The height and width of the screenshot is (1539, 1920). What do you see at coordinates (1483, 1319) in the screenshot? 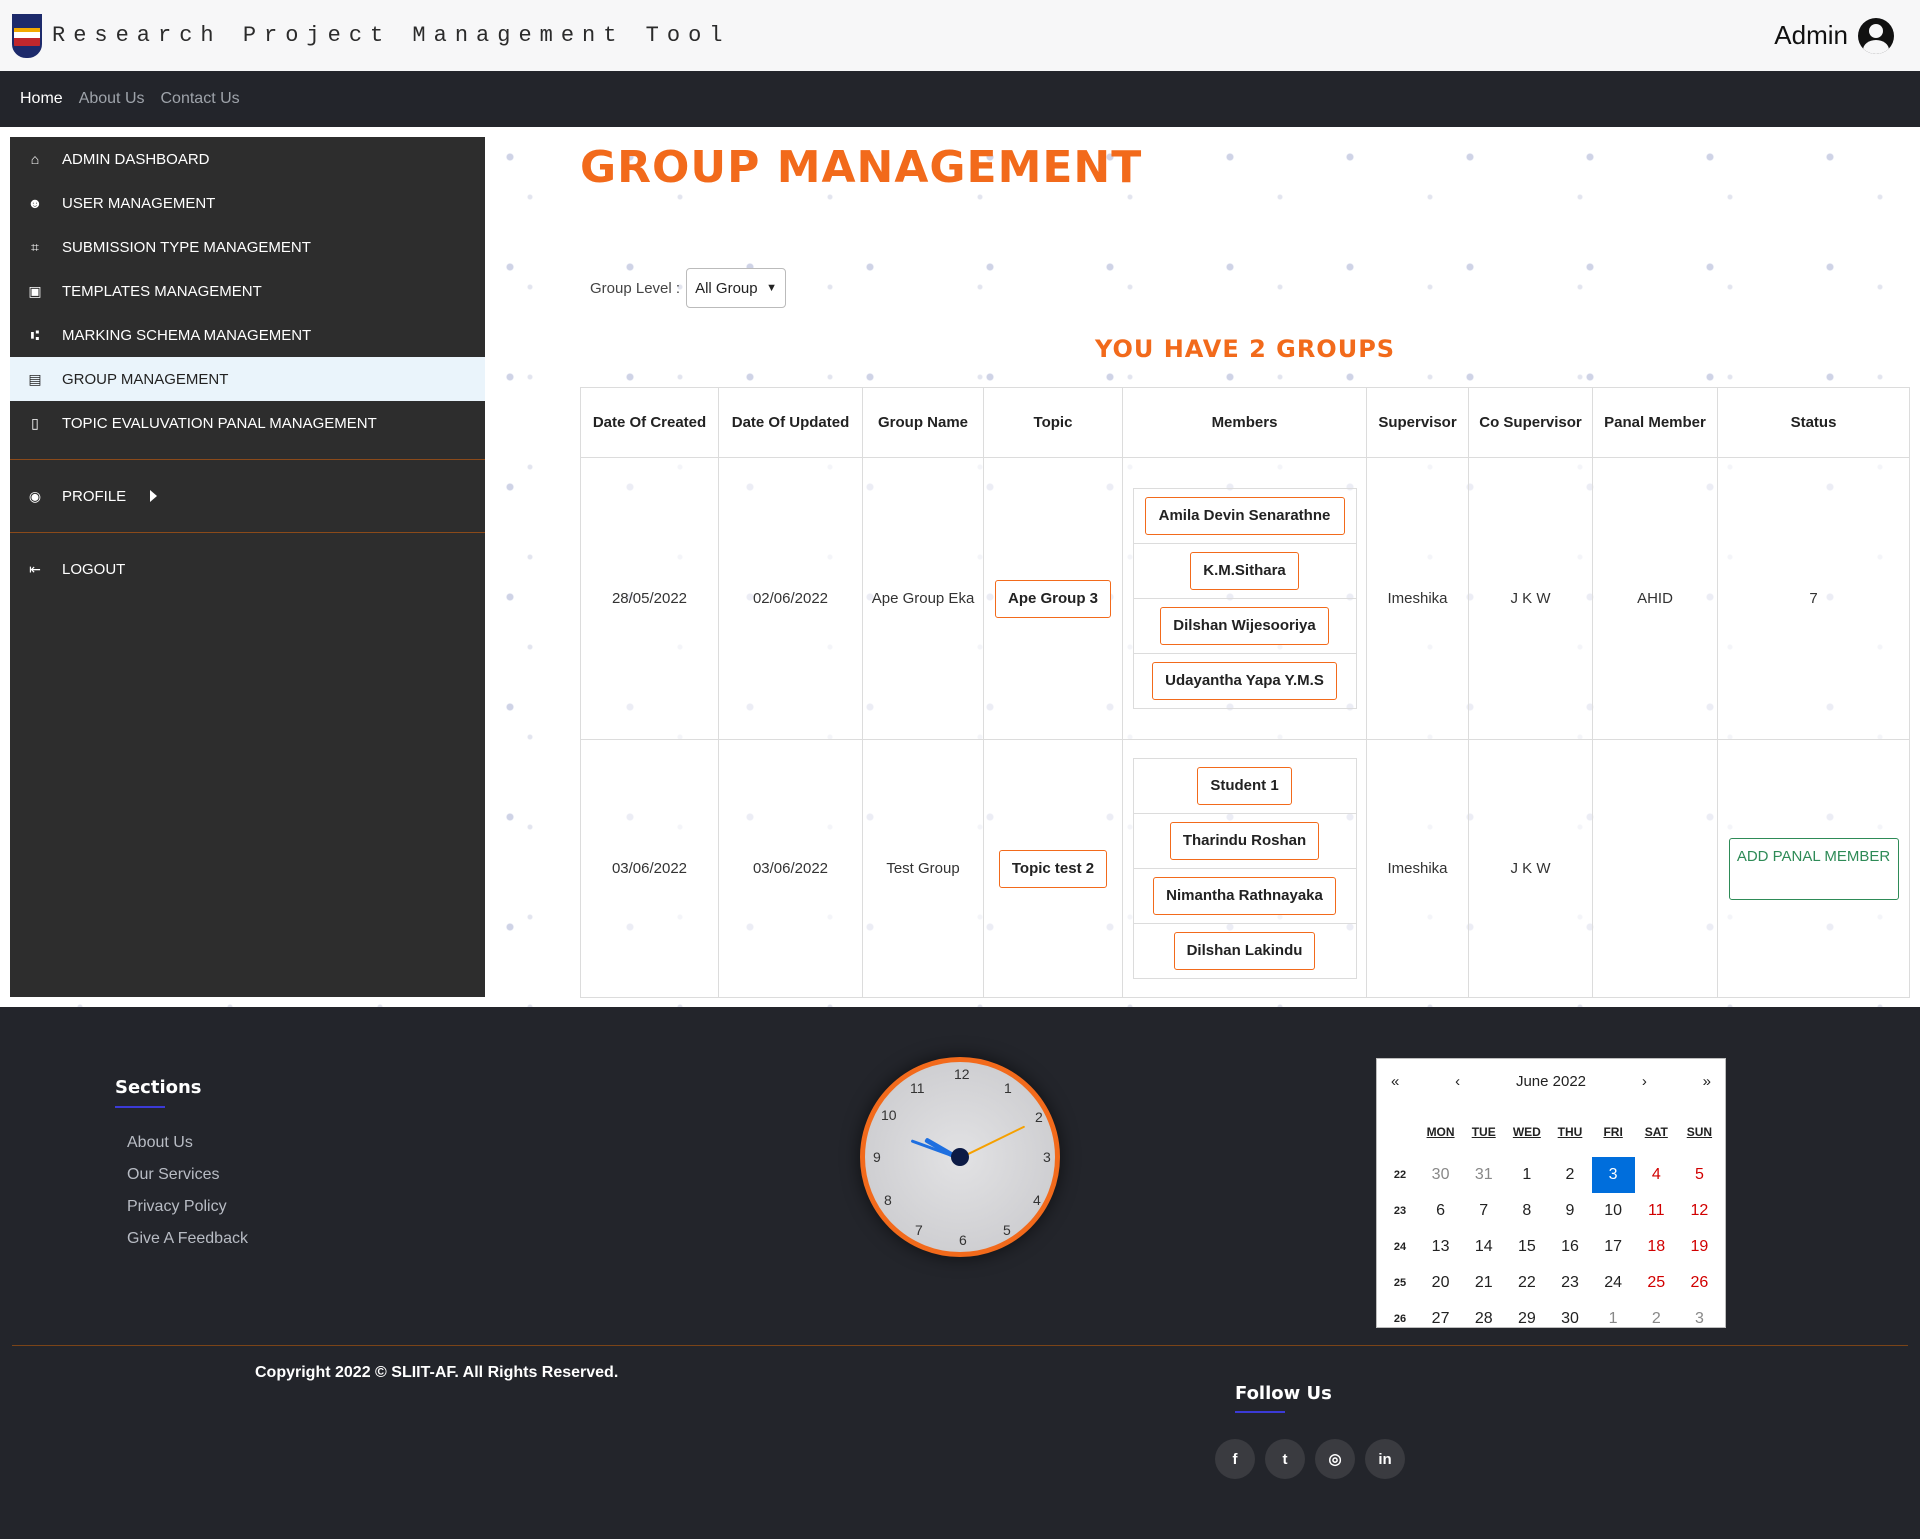
I see `calendar-day: 28` at bounding box center [1483, 1319].